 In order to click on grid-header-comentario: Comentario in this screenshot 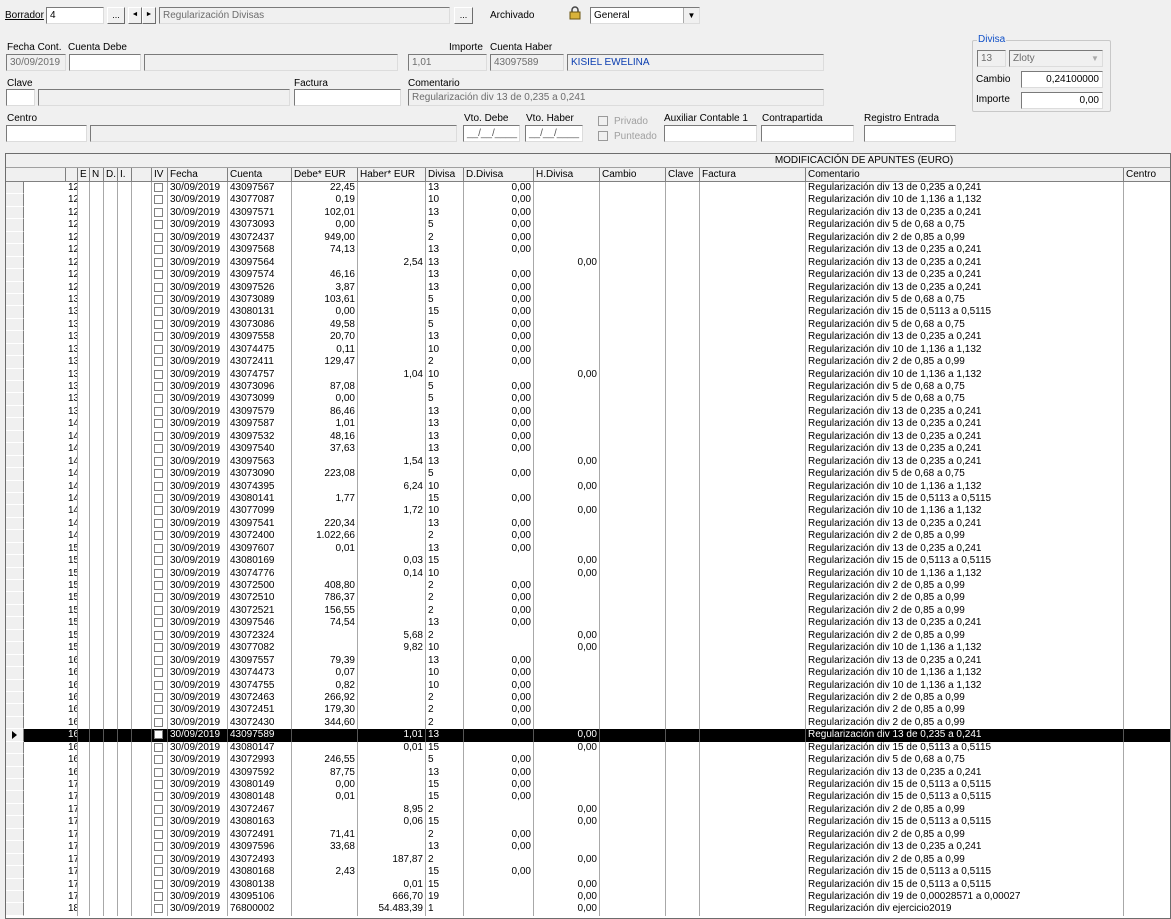, I will do `click(965, 174)`.